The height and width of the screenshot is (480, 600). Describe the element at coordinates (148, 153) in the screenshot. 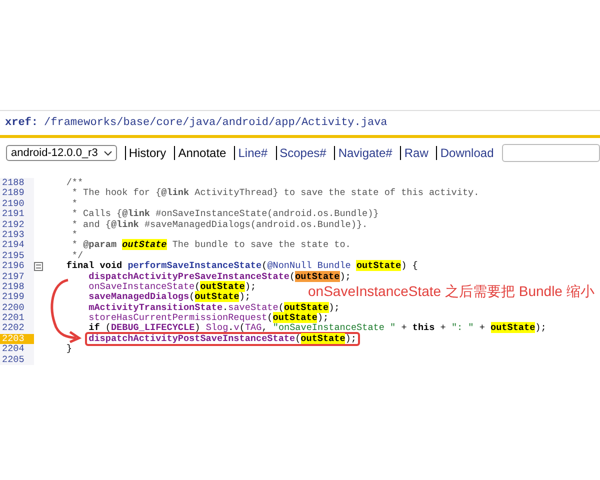

I see `toolbar-link: History` at that location.